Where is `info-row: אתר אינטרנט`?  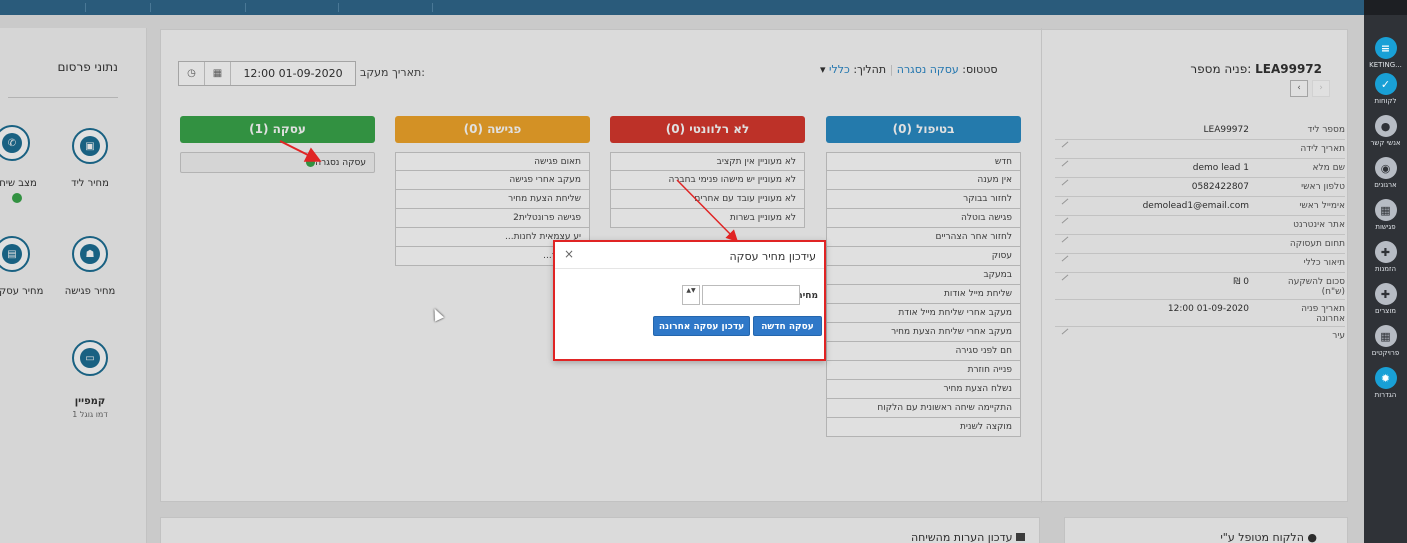 info-row: אתר אינטרנט is located at coordinates (1200, 225).